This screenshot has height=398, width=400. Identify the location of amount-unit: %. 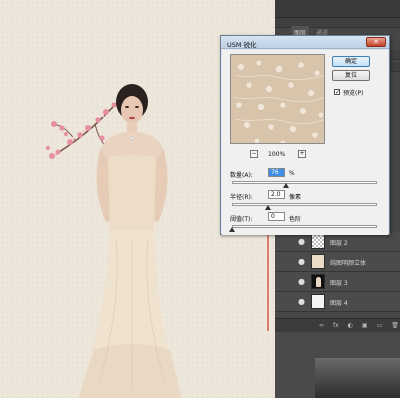
(292, 173).